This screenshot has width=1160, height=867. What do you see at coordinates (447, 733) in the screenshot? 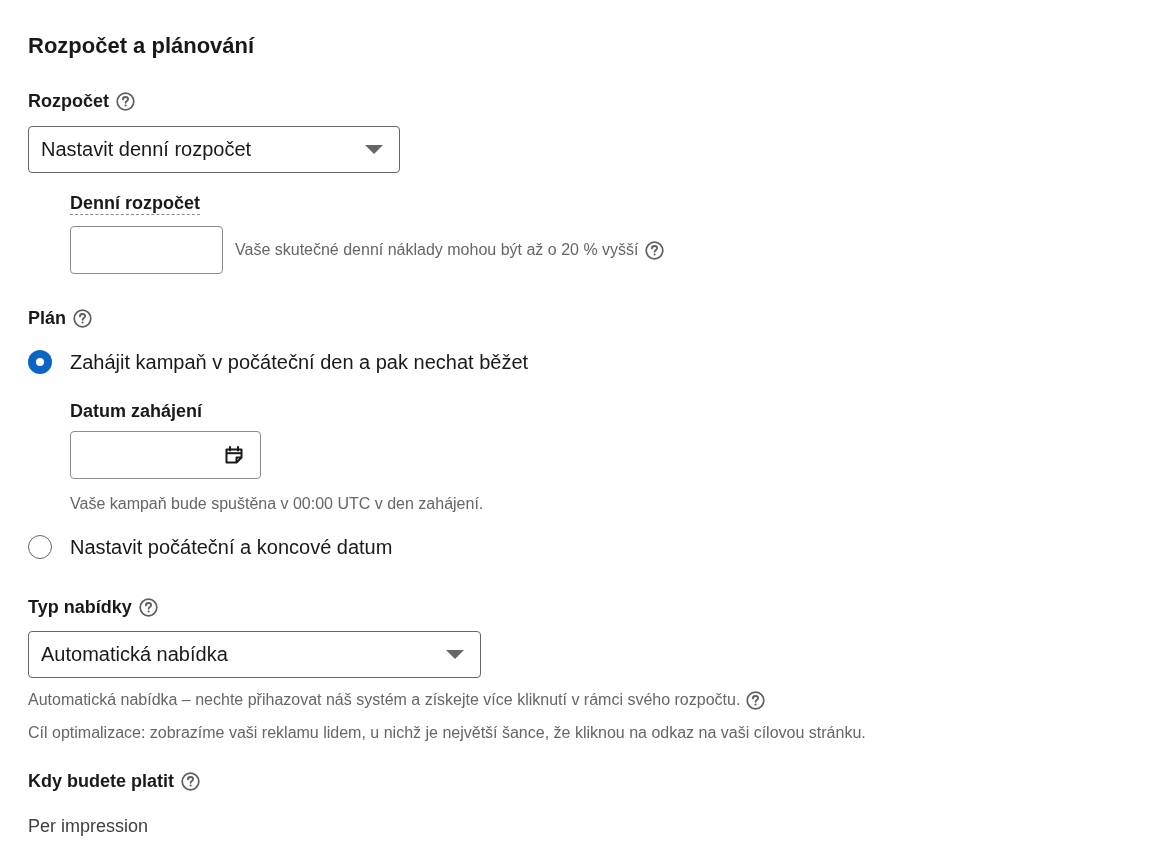
I see `hint-text: Cíl optimalizace: zobrazíme vaši reklamu lidem, u nichž je největší šance, že kliknou na odkaz na vaši cílovou stránku.` at bounding box center [447, 733].